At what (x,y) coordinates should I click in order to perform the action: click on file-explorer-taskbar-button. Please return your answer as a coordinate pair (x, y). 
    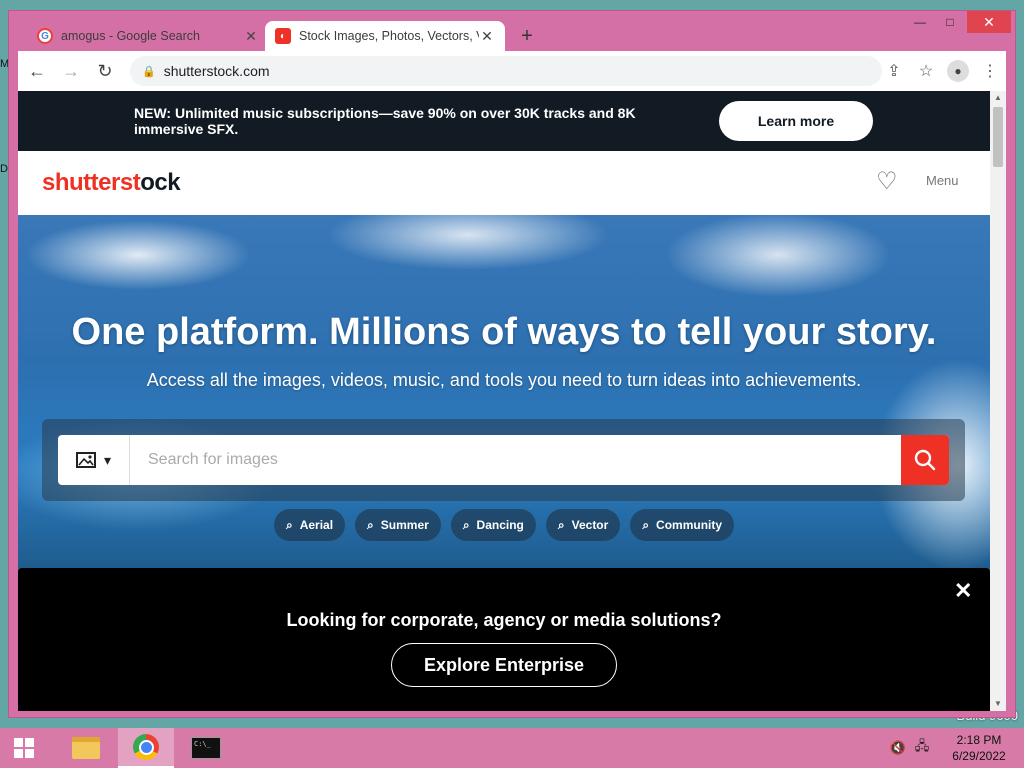
    Looking at the image, I should click on (86, 748).